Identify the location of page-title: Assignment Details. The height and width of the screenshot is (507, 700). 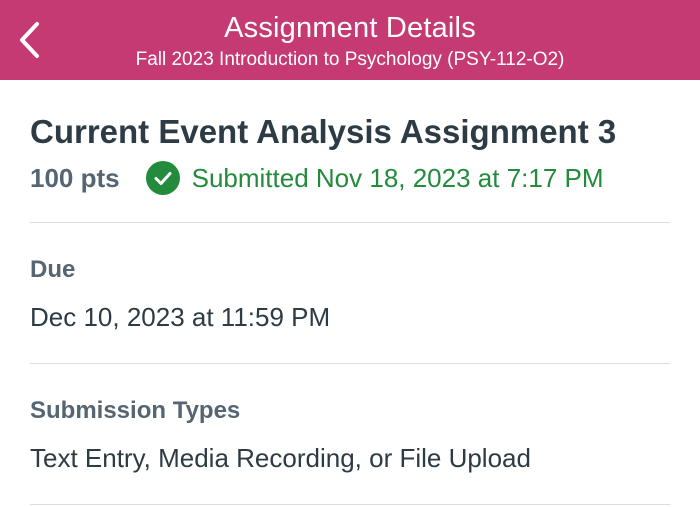
(350, 28).